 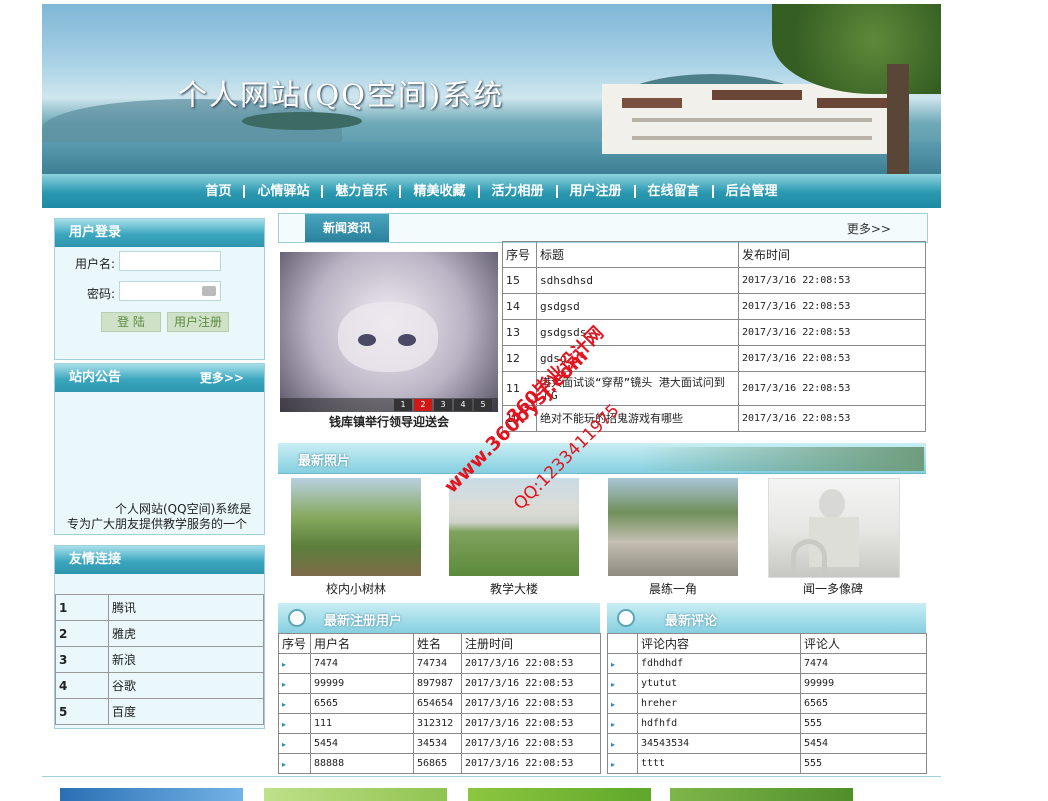 What do you see at coordinates (362, 723) in the screenshot?
I see `user-username: 111` at bounding box center [362, 723].